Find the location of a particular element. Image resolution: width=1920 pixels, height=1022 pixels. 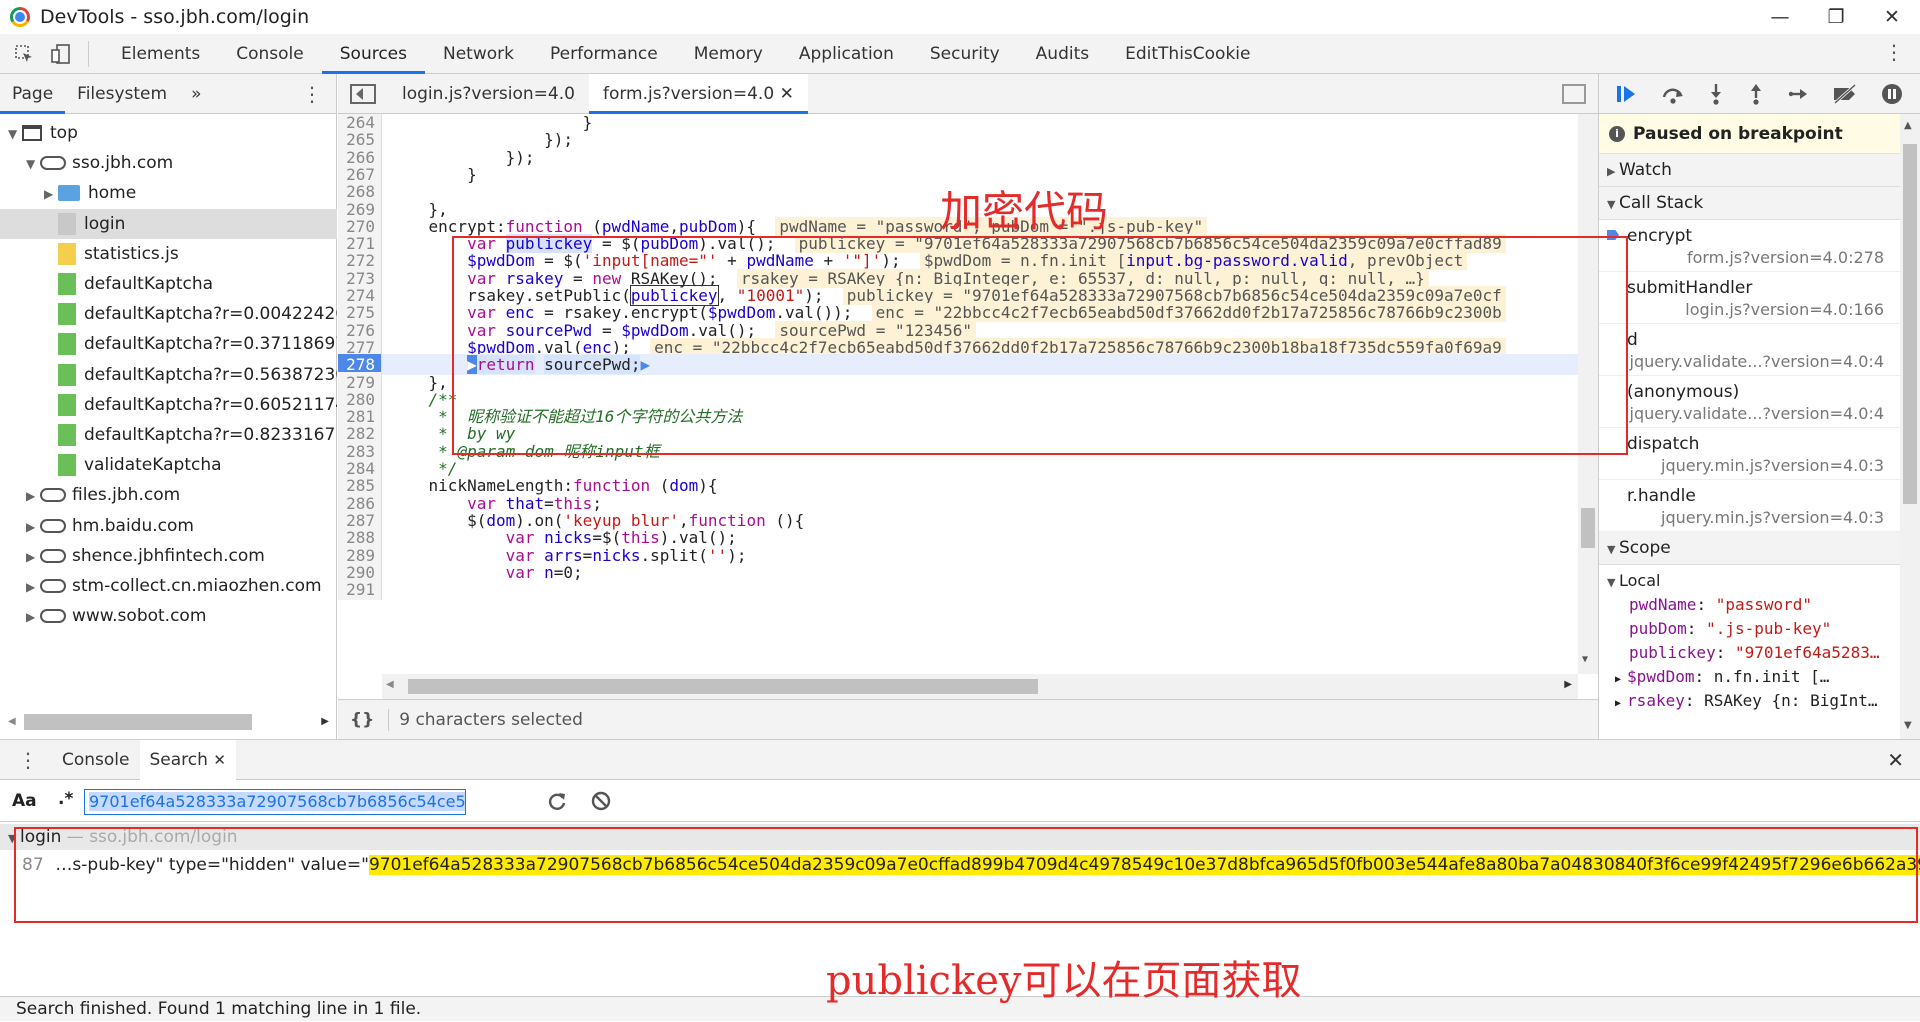

panel-tab-elements: Elements is located at coordinates (160, 54).